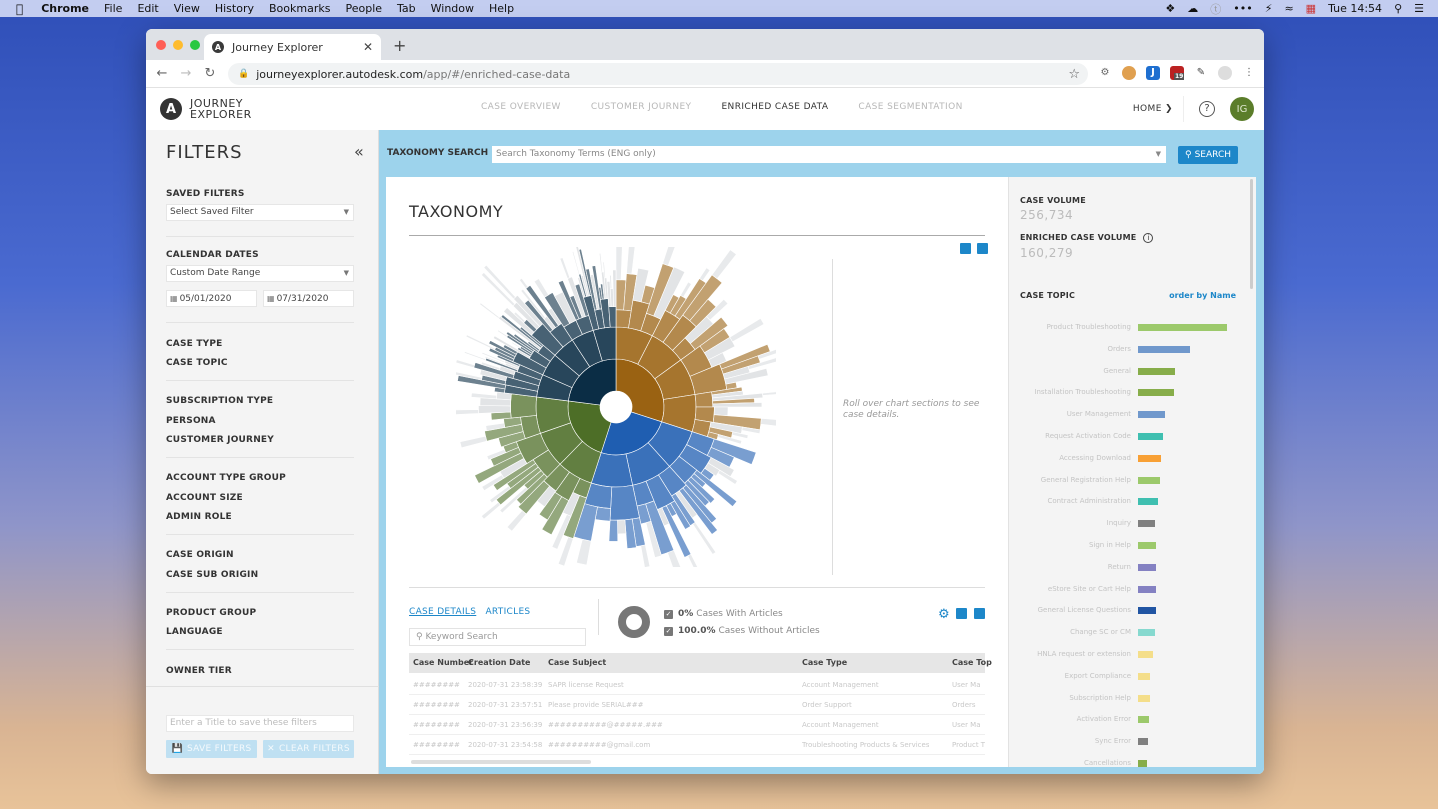  Describe the element at coordinates (308, 298) in the screenshot. I see `date-to-input: ▦ 07/31/2020` at that location.